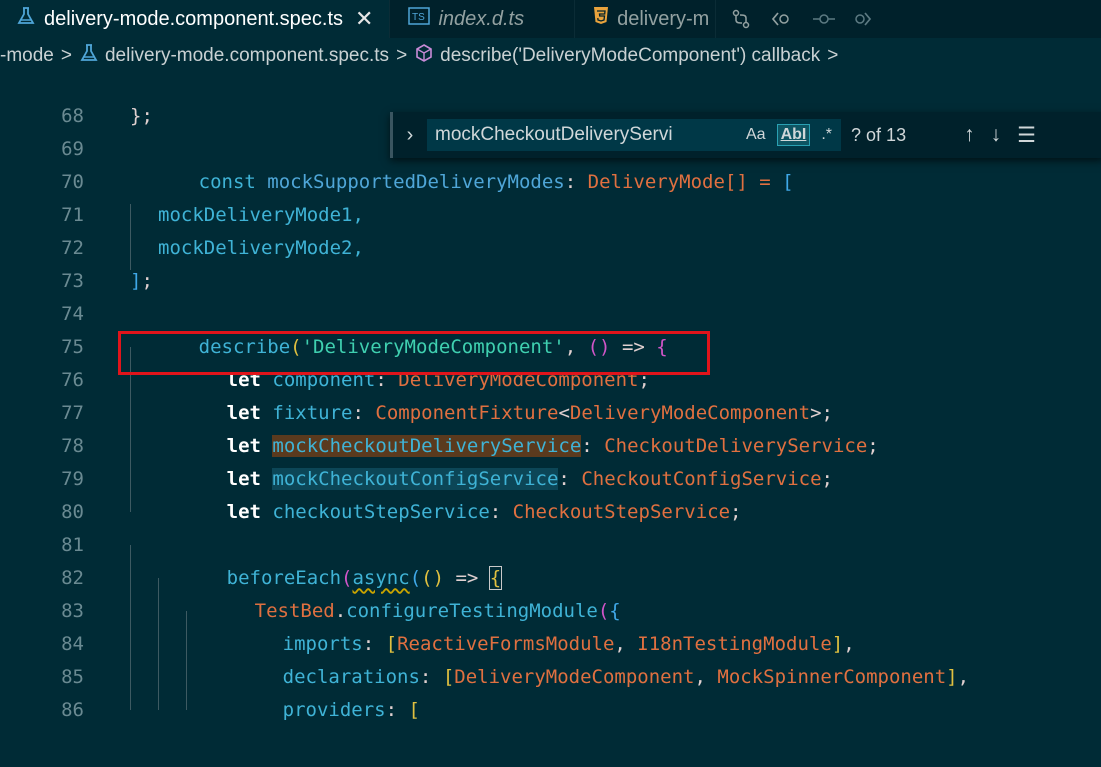 This screenshot has width=1101, height=767. What do you see at coordinates (601, 19) in the screenshot?
I see `html5-icon` at bounding box center [601, 19].